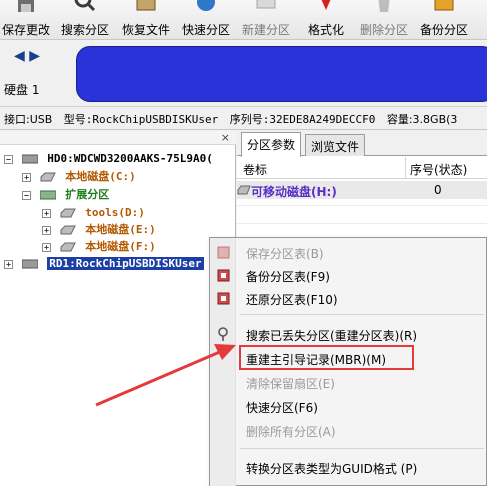 The image size is (487, 486). What do you see at coordinates (348, 276) in the screenshot?
I see `menu-item-backup-partition-table: 备份分区表(F9)` at bounding box center [348, 276].